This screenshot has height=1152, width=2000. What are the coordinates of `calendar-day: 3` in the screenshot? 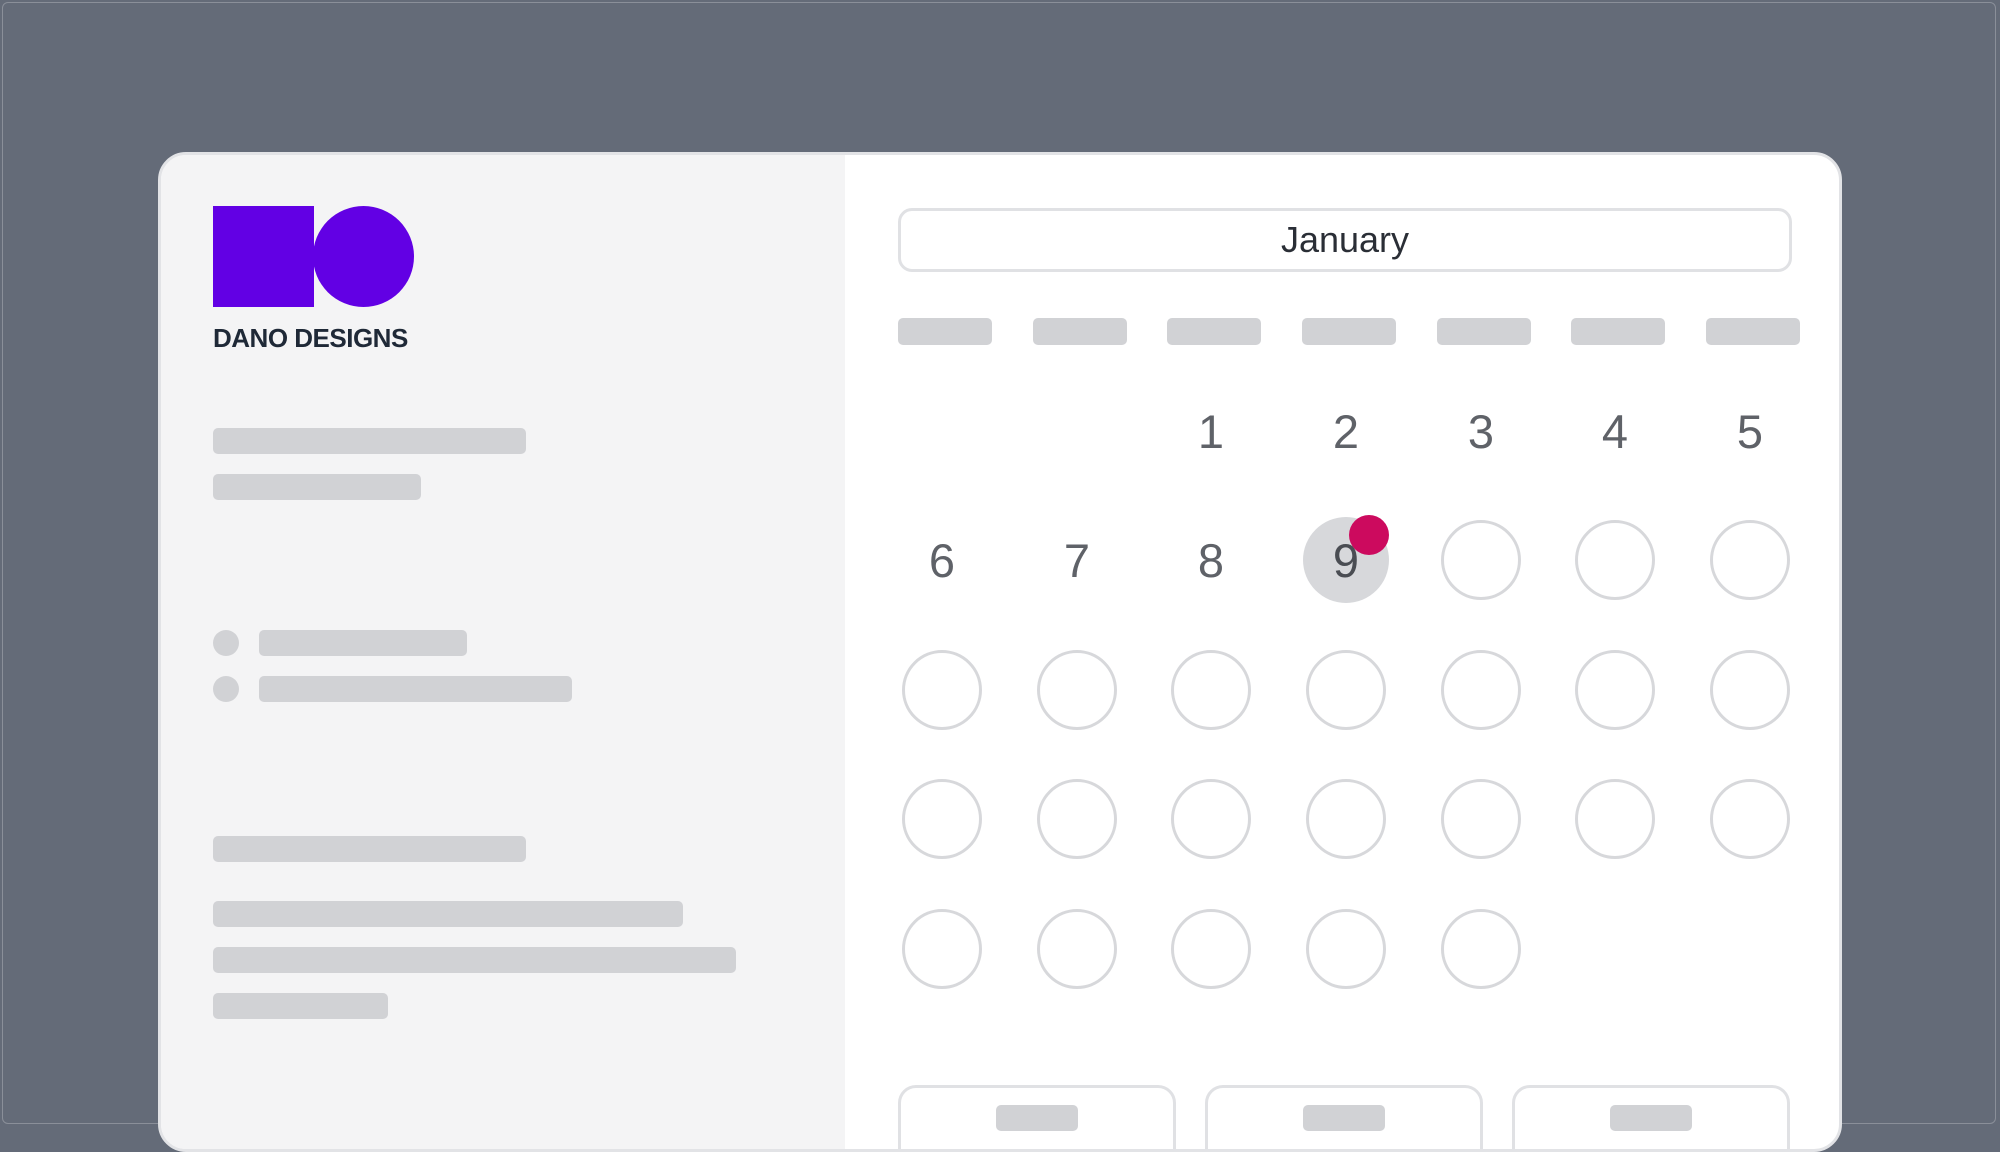 It's located at (1481, 431).